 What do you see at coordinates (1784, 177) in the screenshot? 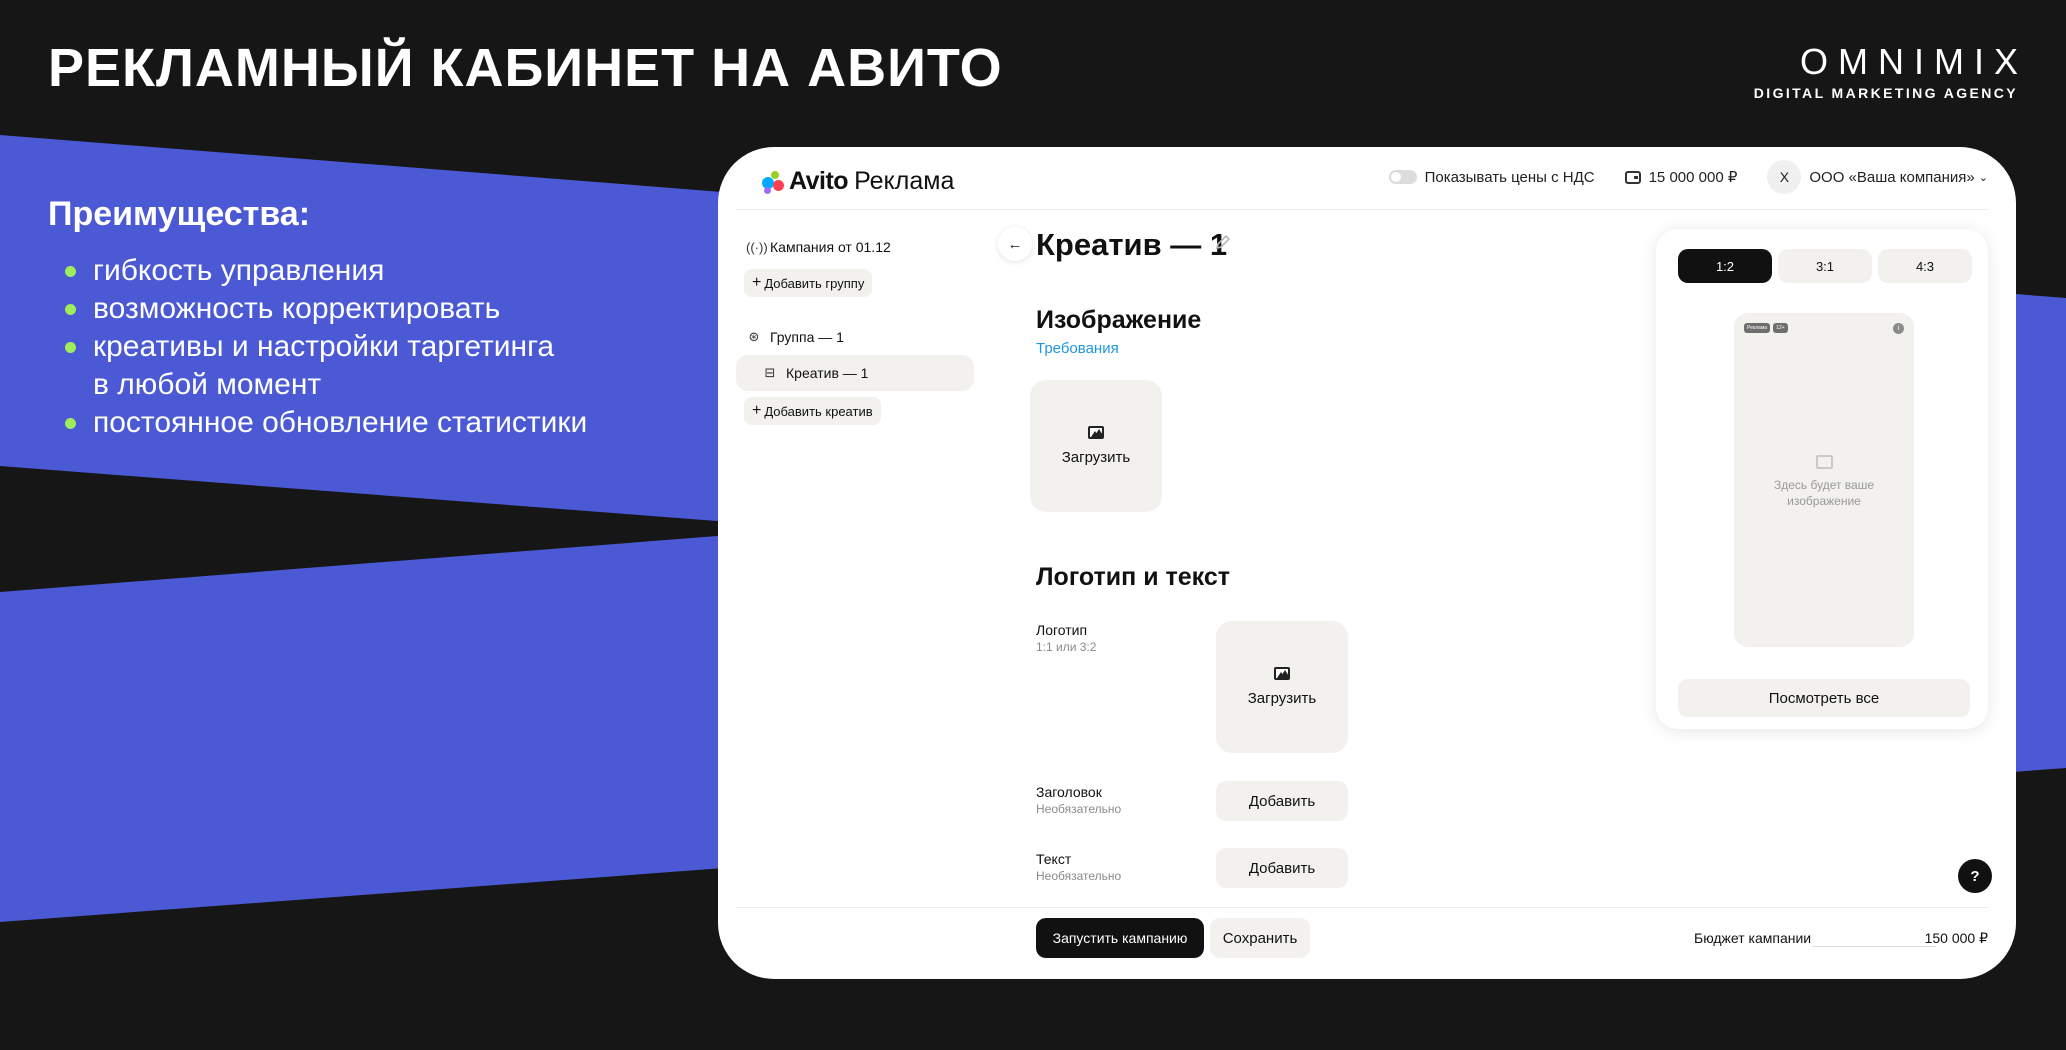
I see `avatar: Х` at bounding box center [1784, 177].